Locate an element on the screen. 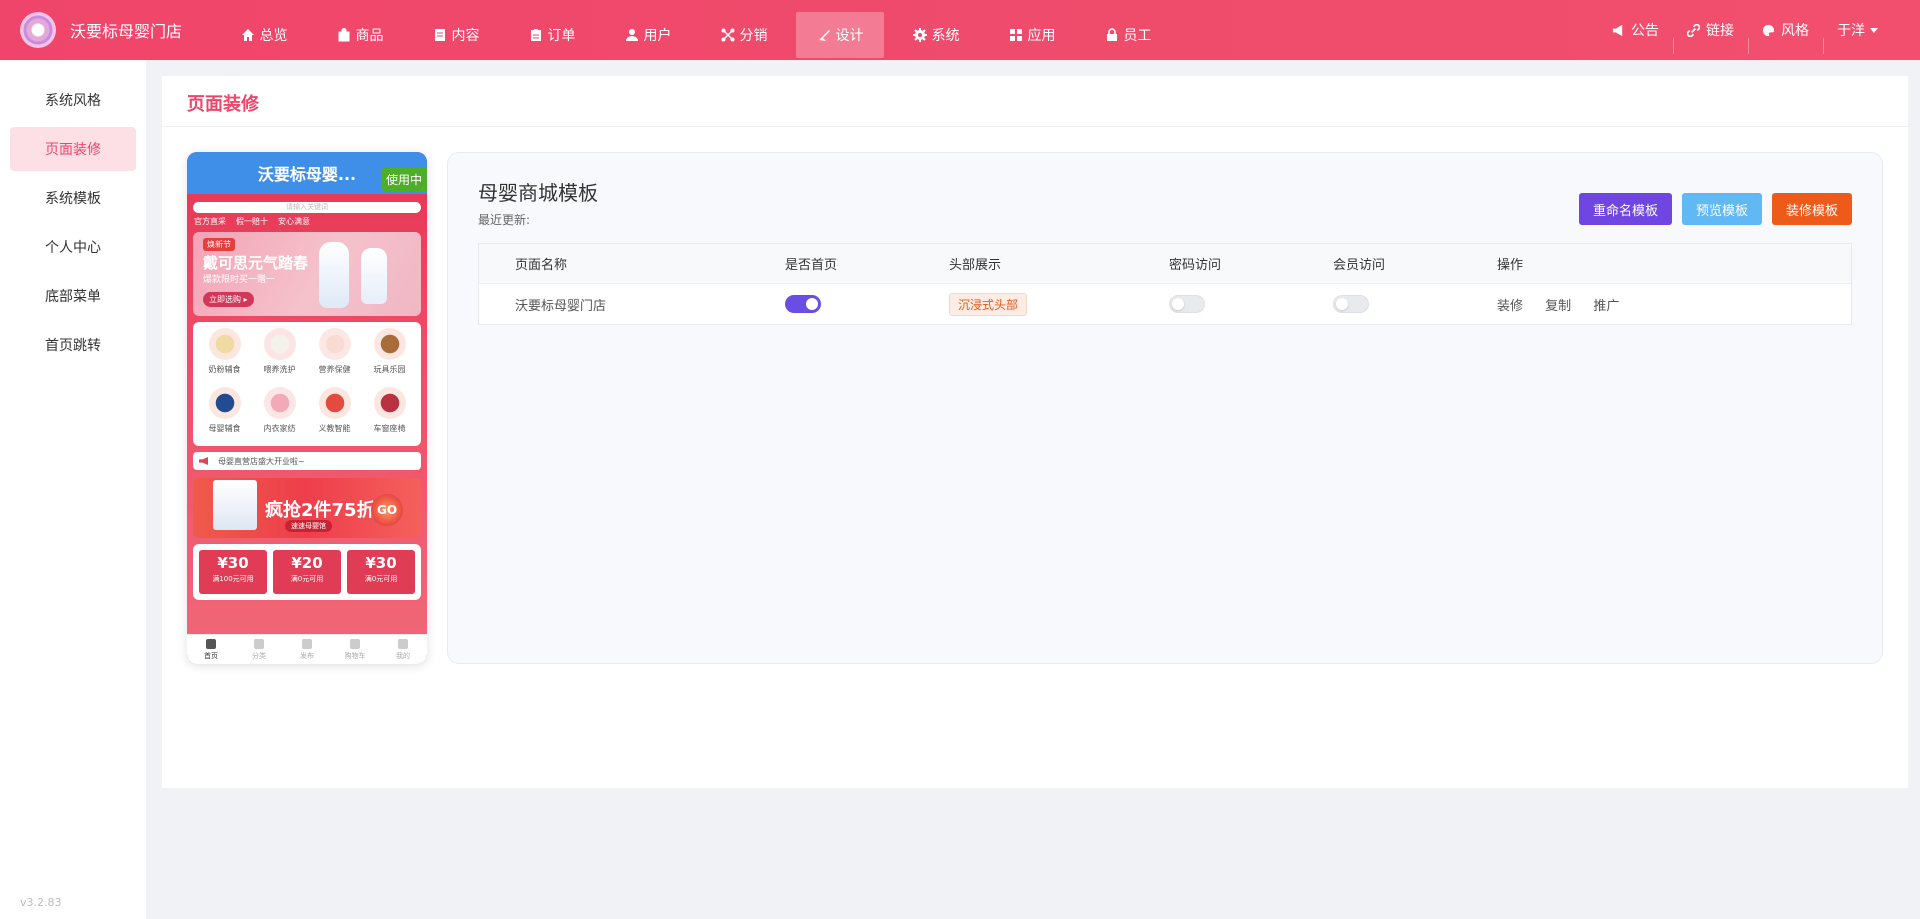 The image size is (1920, 919). phone-category-grid: 奶粉辅食 喂养洗护 营养保健 玩具乐园 母婴辅食 内衣家纺 义教智能 车窗座椅 is located at coordinates (307, 384).